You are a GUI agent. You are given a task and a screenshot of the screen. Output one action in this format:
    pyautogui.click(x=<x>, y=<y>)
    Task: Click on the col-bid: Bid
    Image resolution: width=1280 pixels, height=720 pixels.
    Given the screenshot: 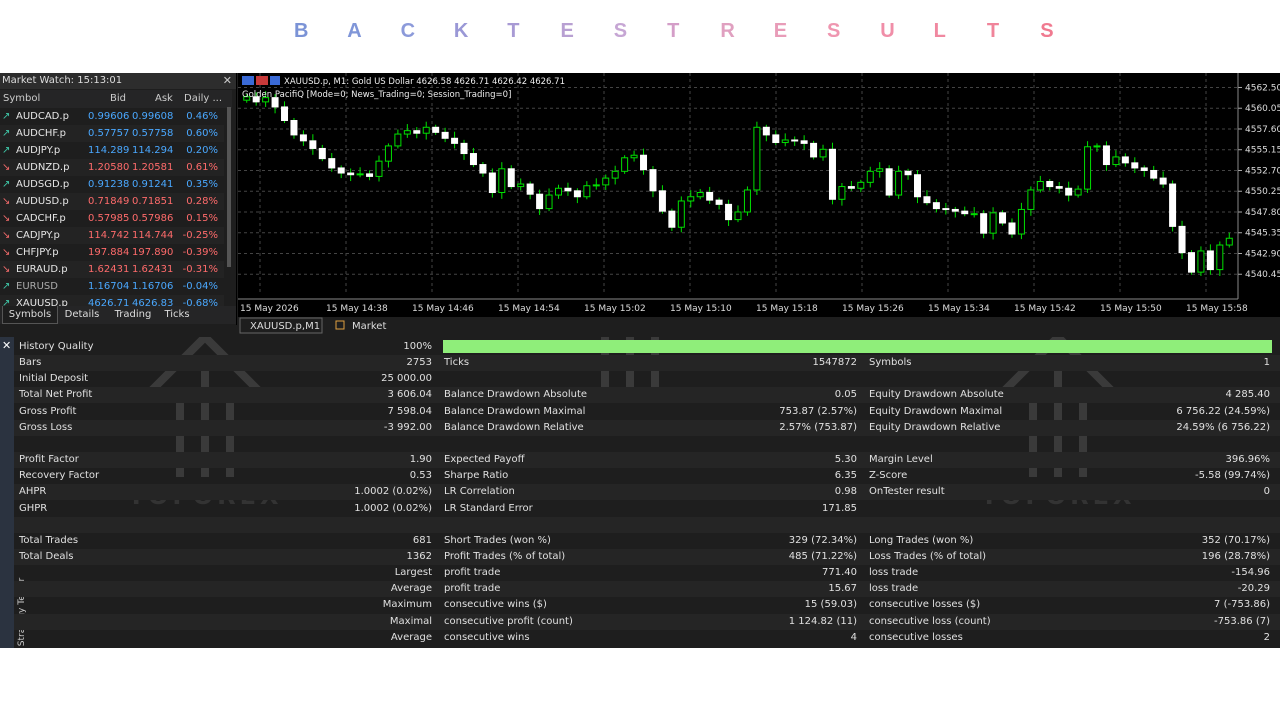 What is the action you would take?
    pyautogui.click(x=118, y=99)
    